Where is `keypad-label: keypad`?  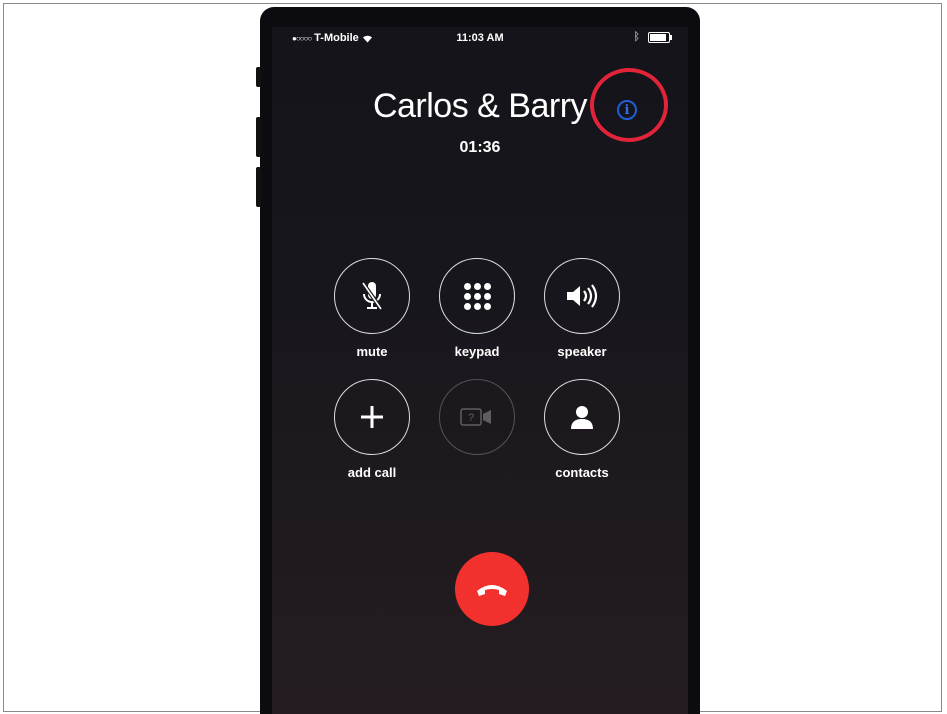 keypad-label: keypad is located at coordinates (477, 351).